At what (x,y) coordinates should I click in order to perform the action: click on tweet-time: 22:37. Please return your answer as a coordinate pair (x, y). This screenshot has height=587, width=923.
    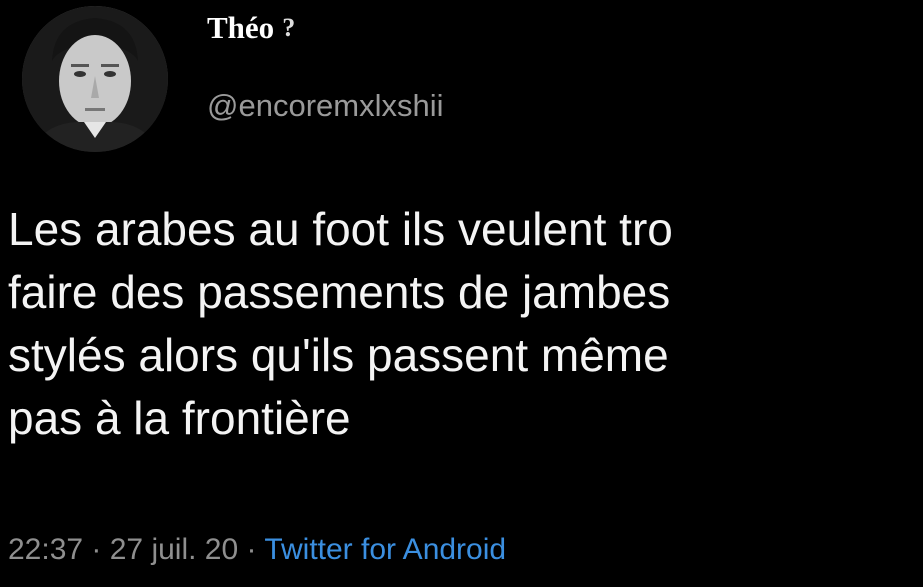
    Looking at the image, I should click on (45, 549).